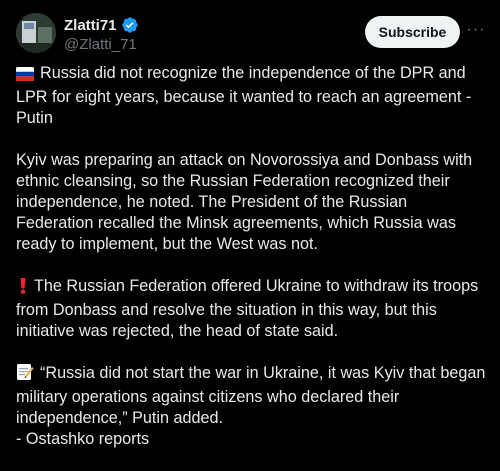 The height and width of the screenshot is (471, 500). What do you see at coordinates (83, 439) in the screenshot?
I see `source-line: - Ostashko reports` at bounding box center [83, 439].